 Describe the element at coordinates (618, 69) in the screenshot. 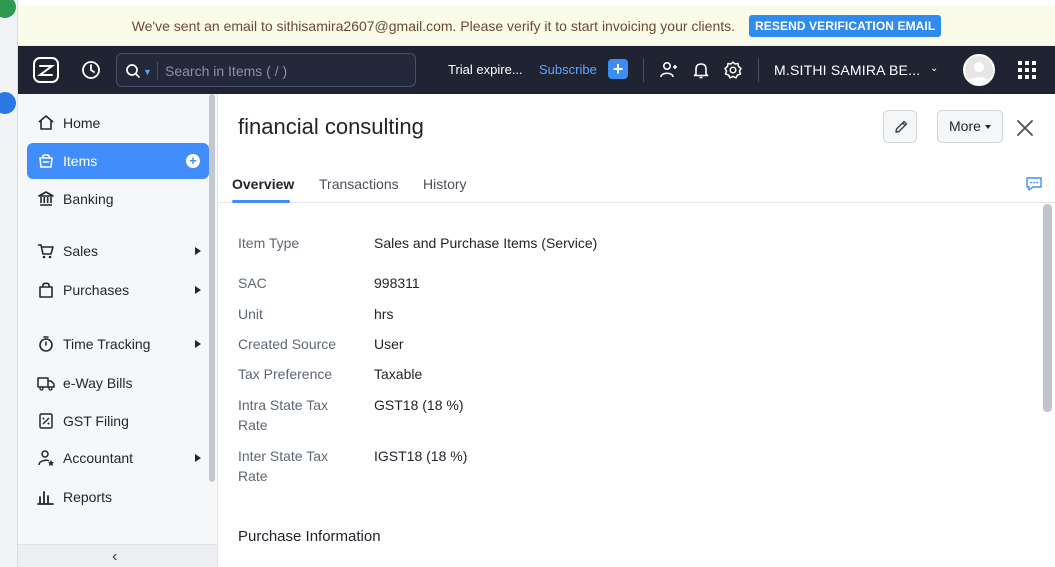

I see `quick-create-button: +` at that location.